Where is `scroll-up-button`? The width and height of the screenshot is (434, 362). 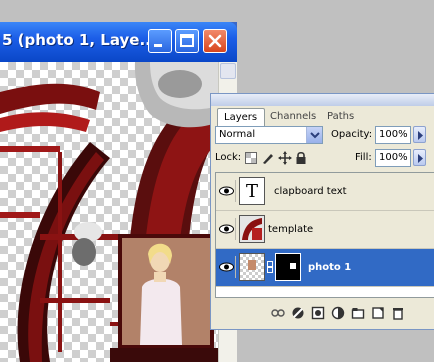
scroll-up-button is located at coordinates (228, 71).